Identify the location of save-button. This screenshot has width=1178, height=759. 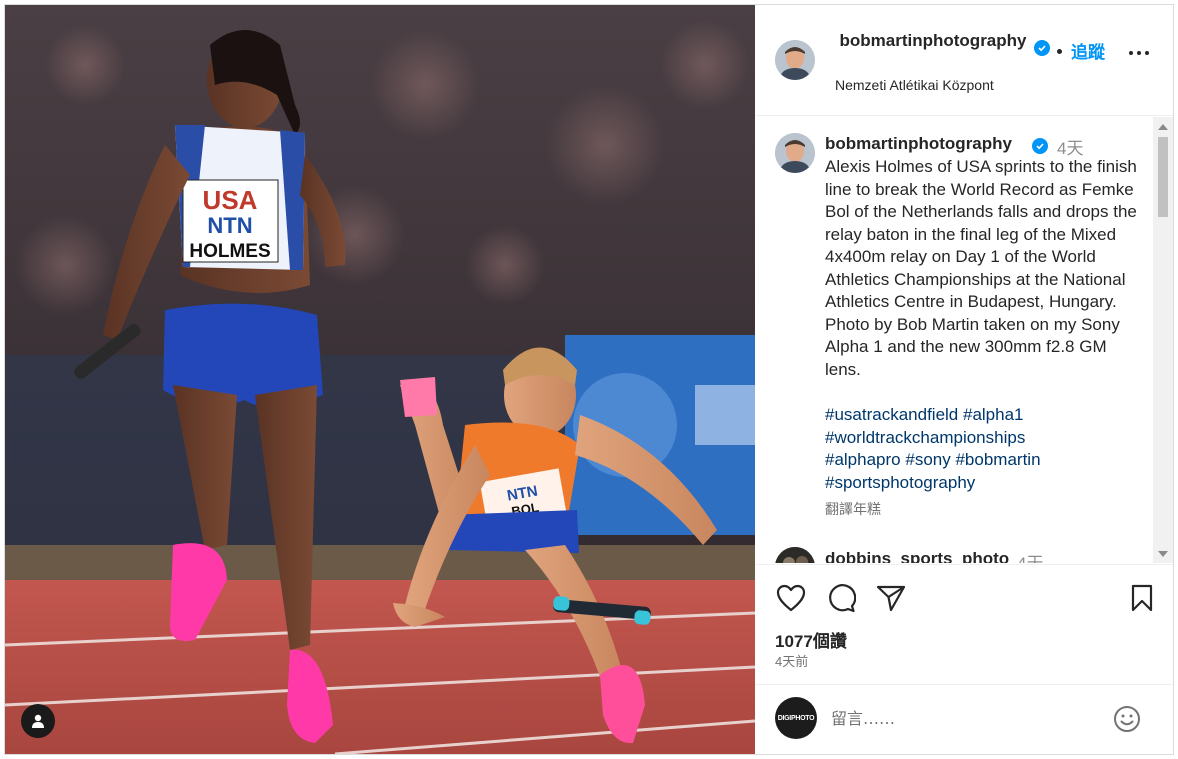
(1142, 598).